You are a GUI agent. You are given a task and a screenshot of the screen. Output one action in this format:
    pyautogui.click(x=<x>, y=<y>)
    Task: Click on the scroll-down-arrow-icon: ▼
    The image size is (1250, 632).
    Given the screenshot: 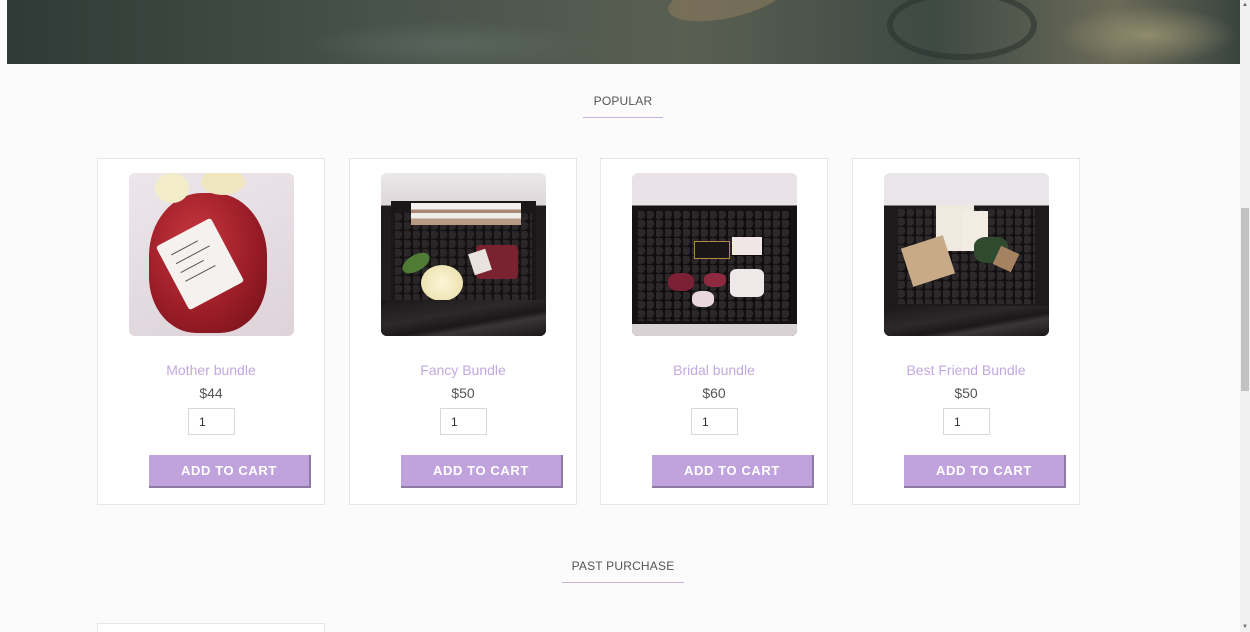 What is the action you would take?
    pyautogui.click(x=1245, y=627)
    